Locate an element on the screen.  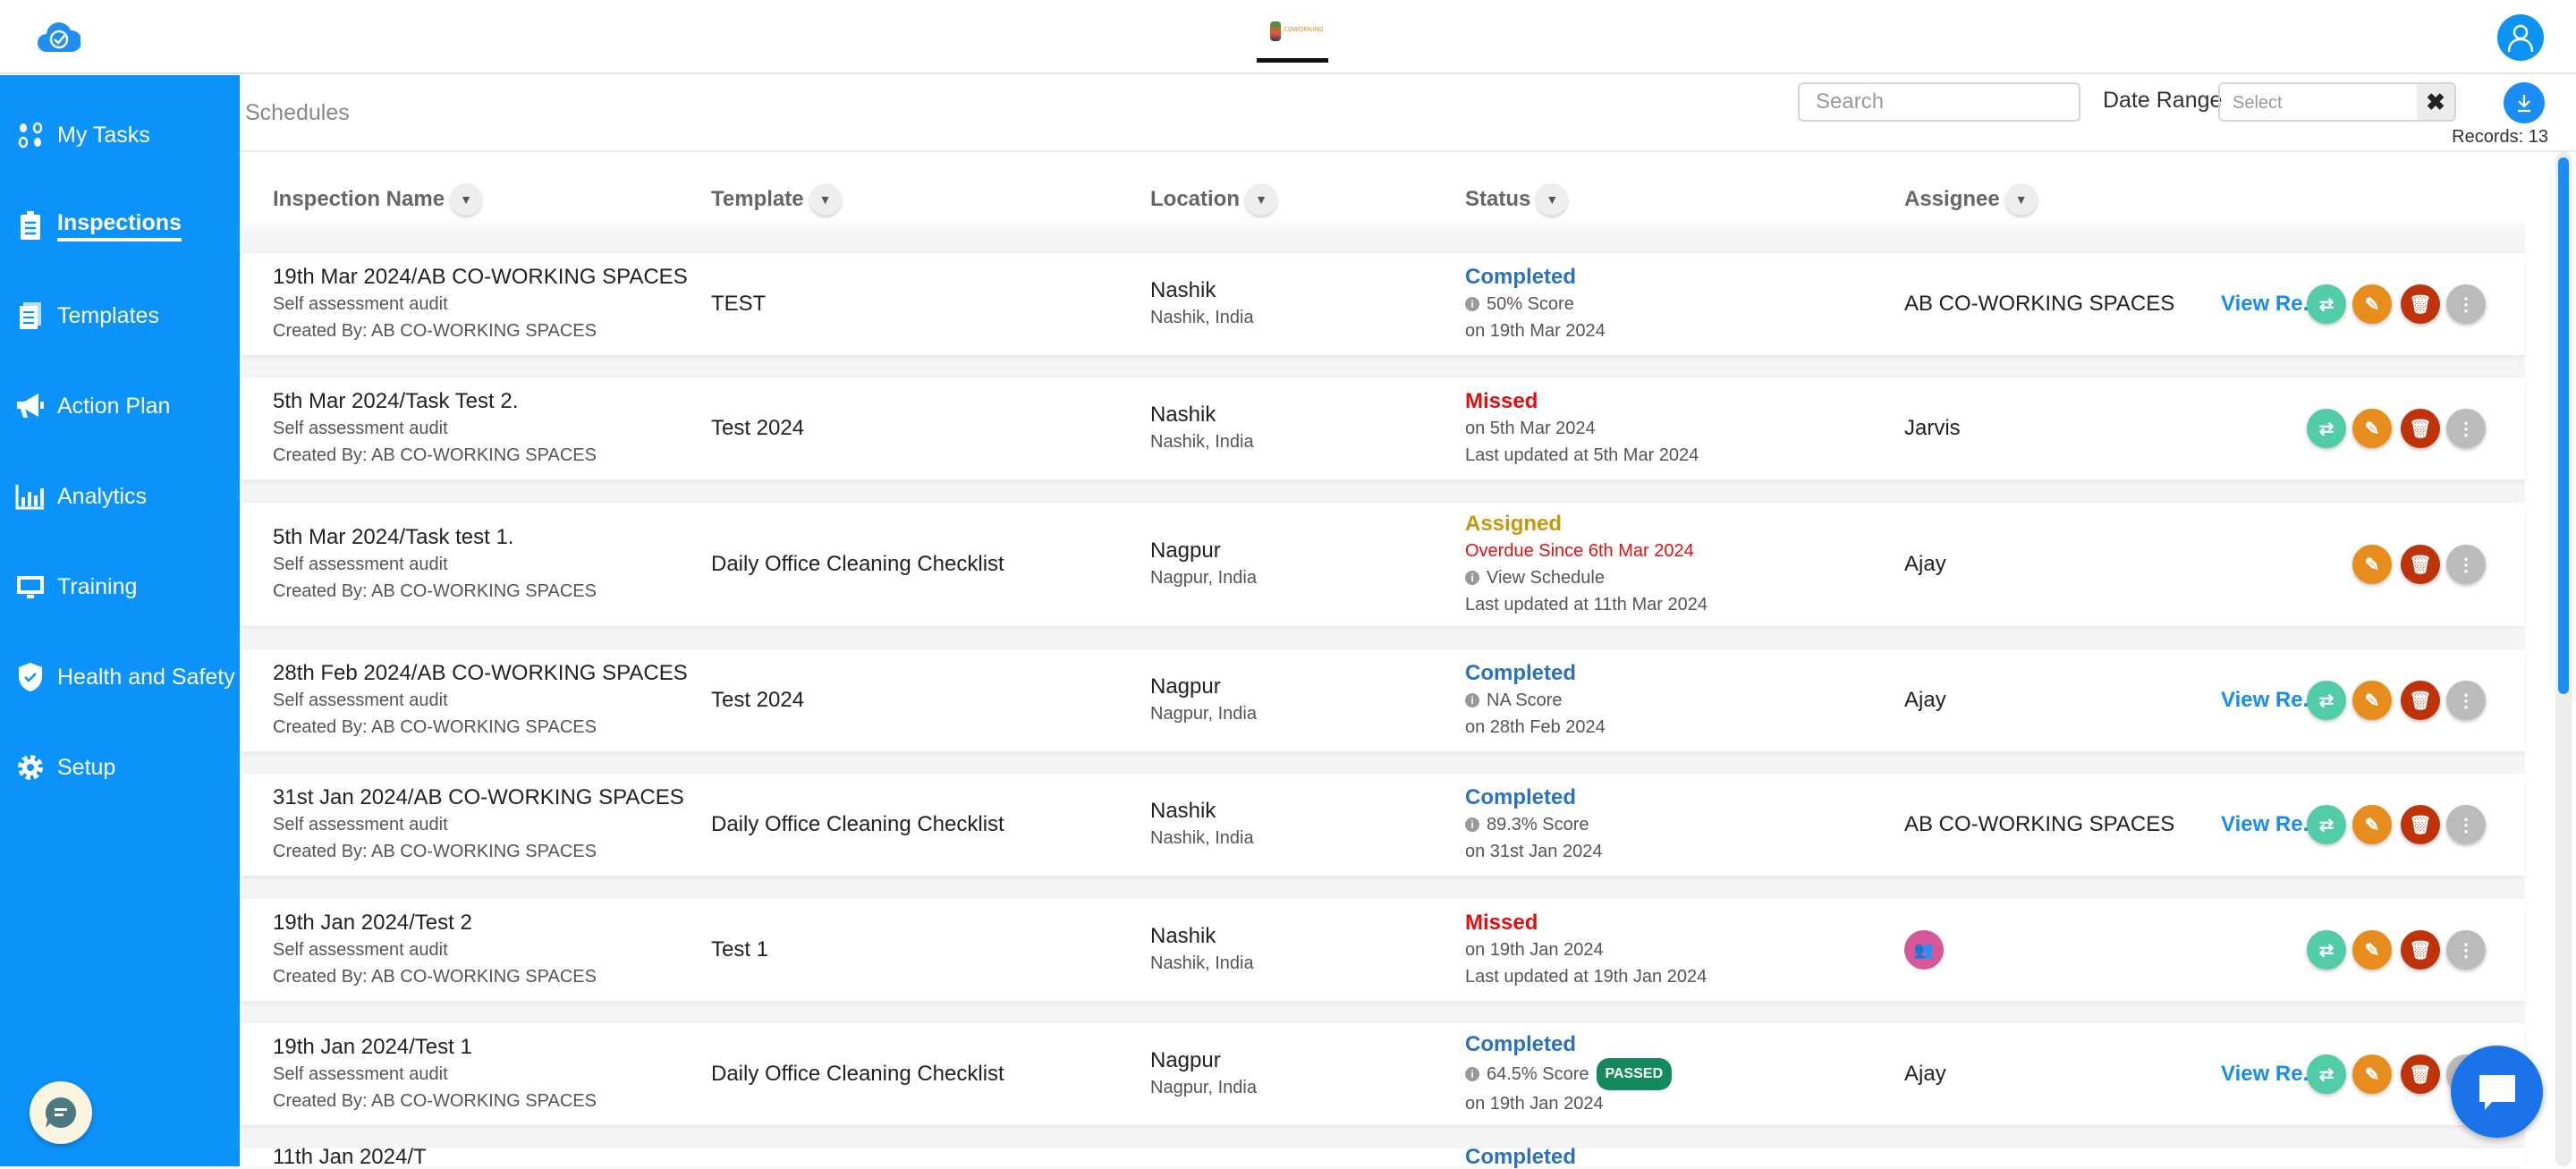
column-header-assignee: Assignee ▼ is located at coordinates (1971, 200).